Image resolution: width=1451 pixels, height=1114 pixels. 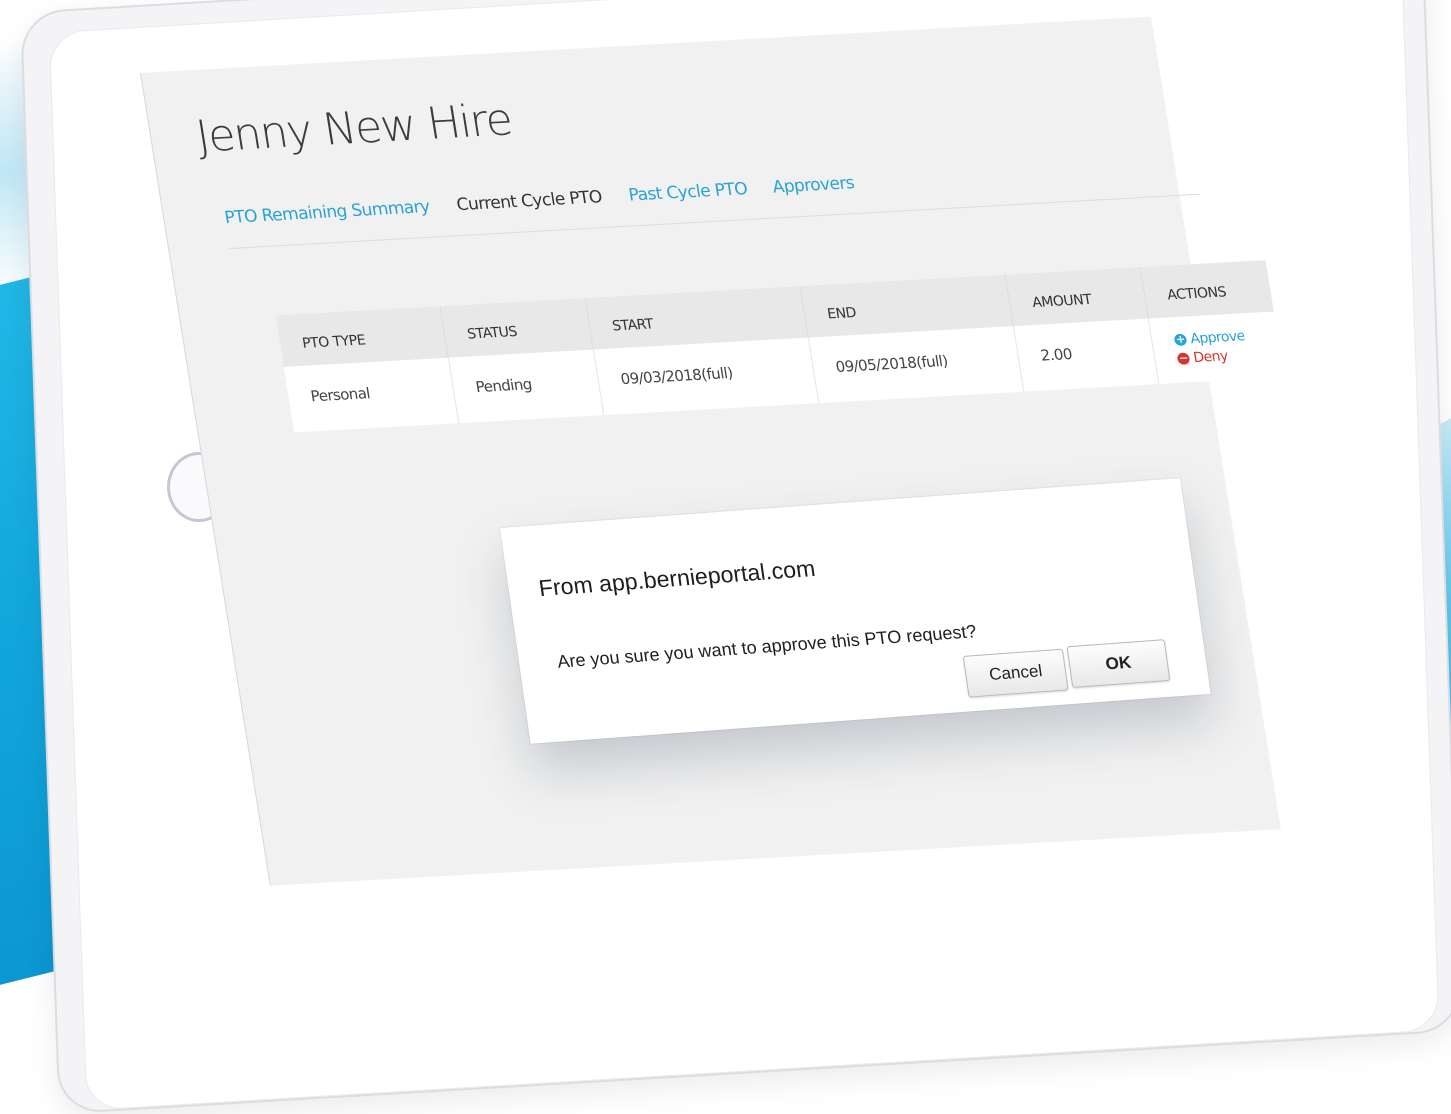 I want to click on deny-button: − Deny, so click(x=1202, y=357).